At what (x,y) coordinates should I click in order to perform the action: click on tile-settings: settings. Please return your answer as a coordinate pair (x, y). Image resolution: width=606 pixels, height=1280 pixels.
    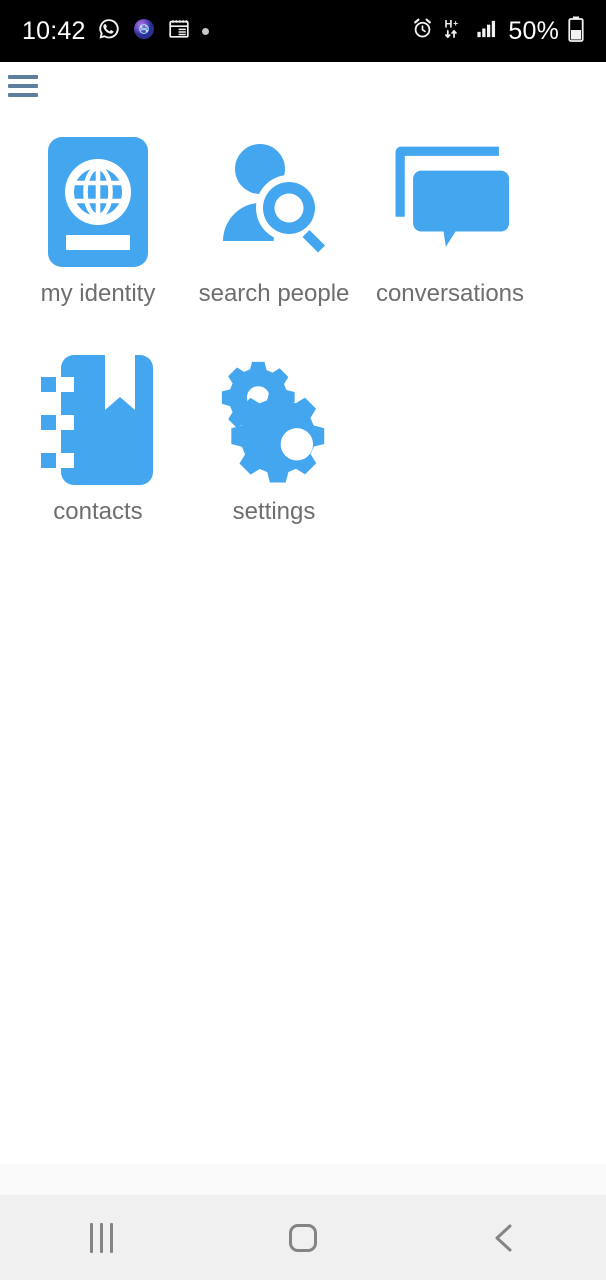
    Looking at the image, I should click on (274, 430).